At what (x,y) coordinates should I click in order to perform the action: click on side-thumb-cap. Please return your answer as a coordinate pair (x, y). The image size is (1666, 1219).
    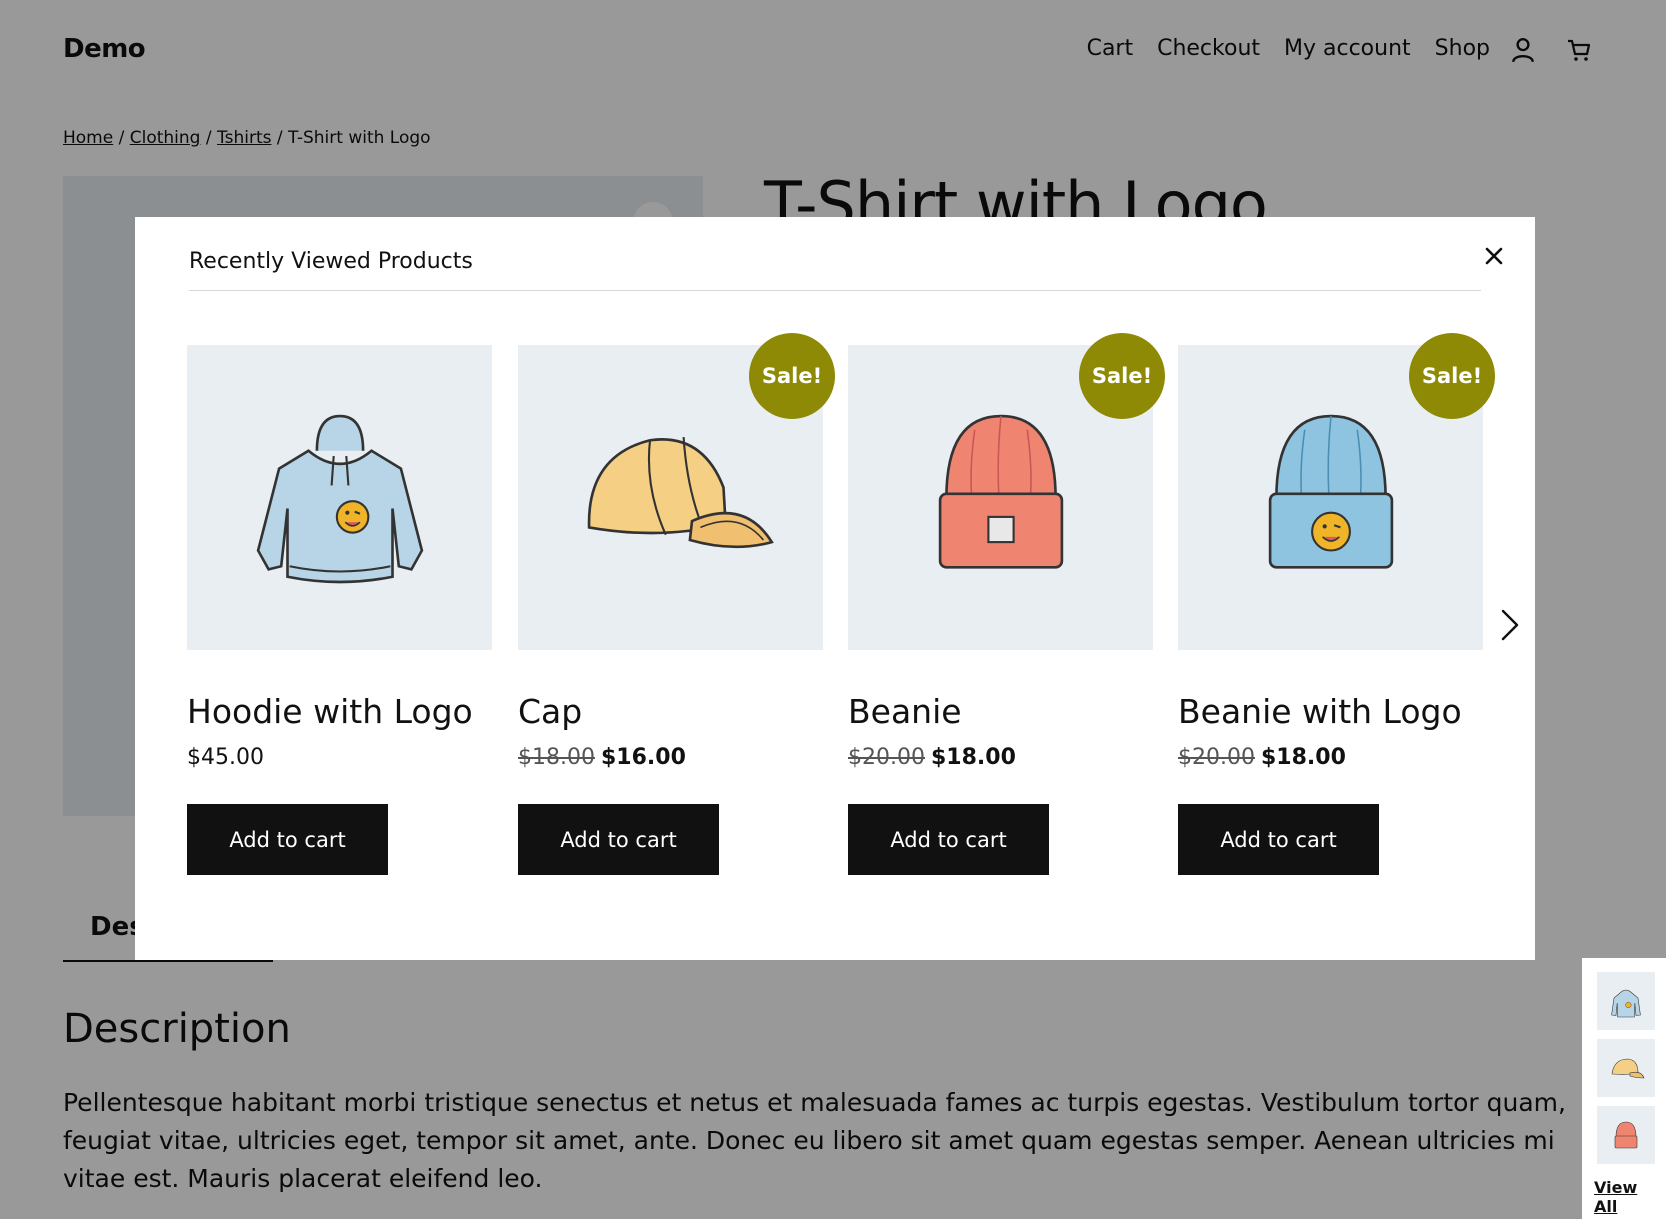
    Looking at the image, I should click on (1626, 1068).